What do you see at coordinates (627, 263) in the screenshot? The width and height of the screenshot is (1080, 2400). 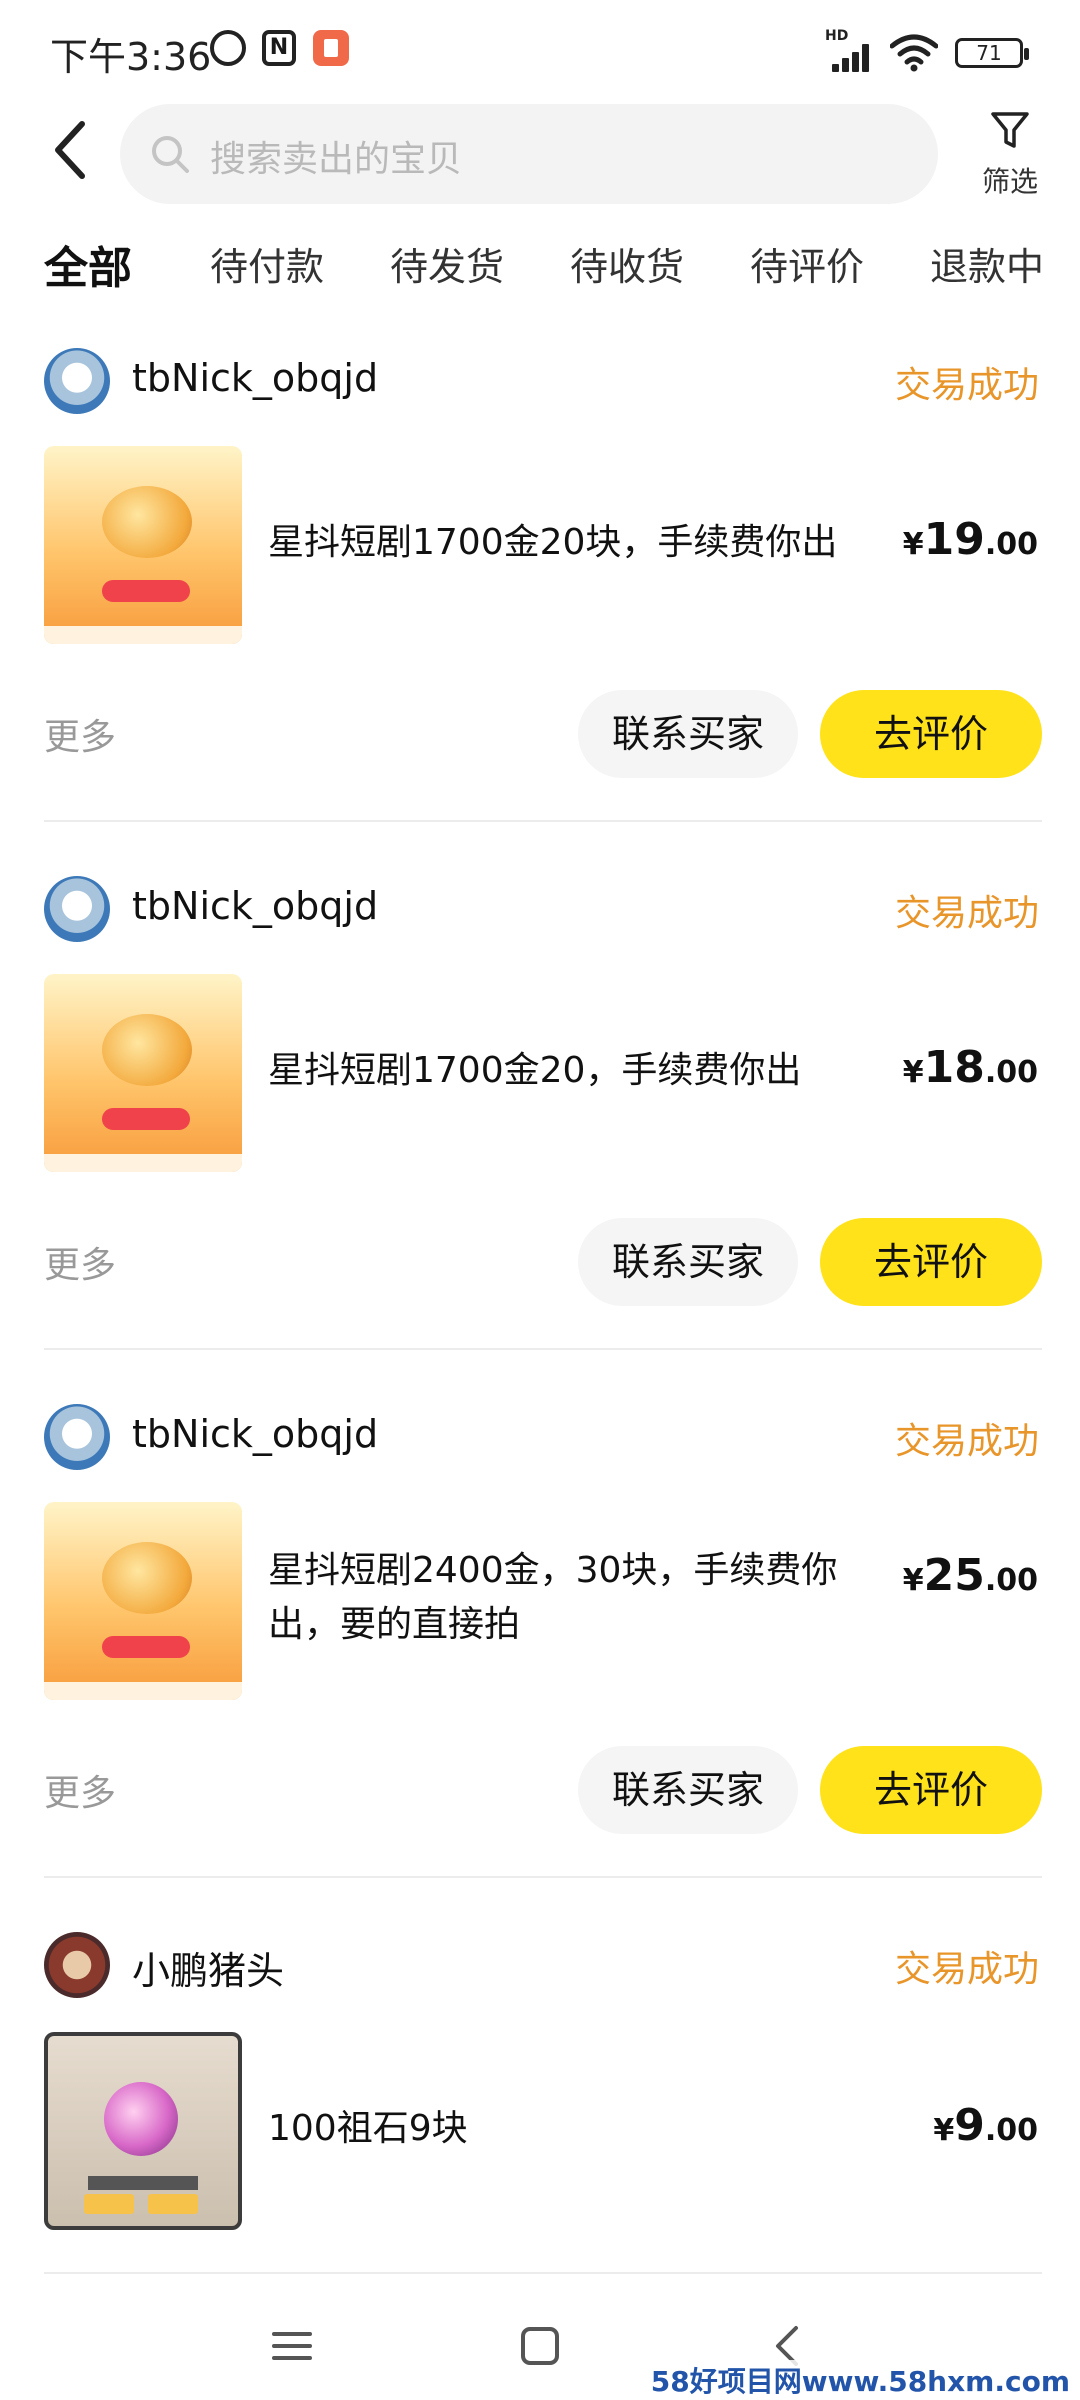 I see `tab-pending-receipt: 待收货` at bounding box center [627, 263].